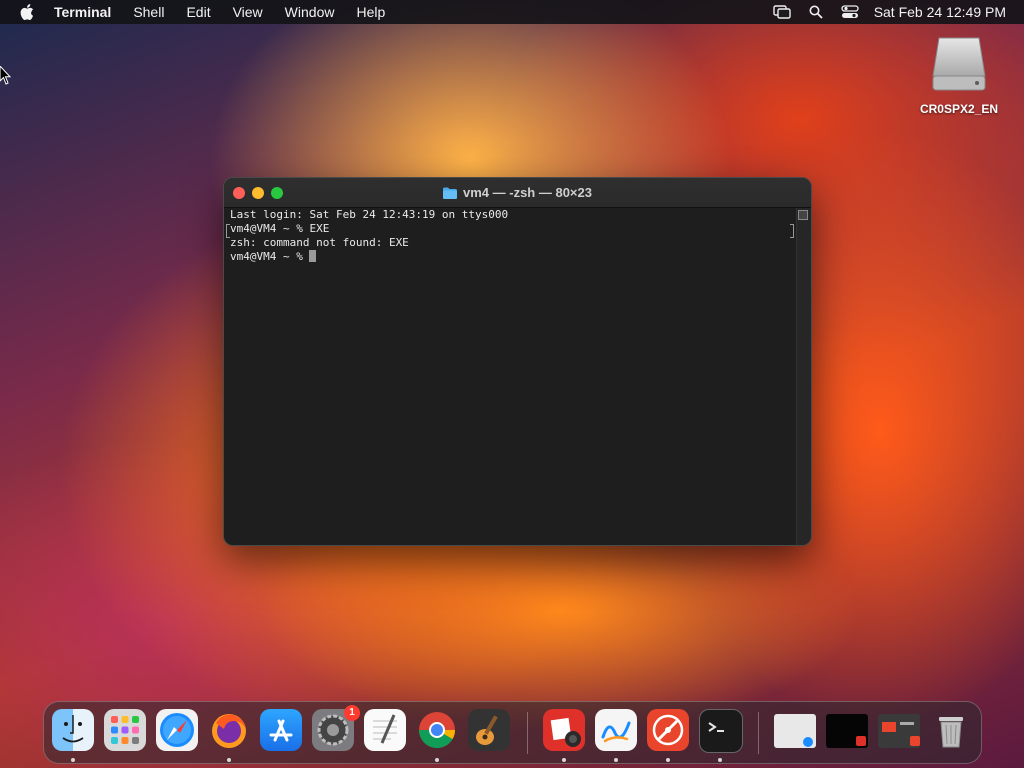 The width and height of the screenshot is (1024, 768). What do you see at coordinates (959, 109) in the screenshot?
I see `disk-label: CR0SPX2_EN` at bounding box center [959, 109].